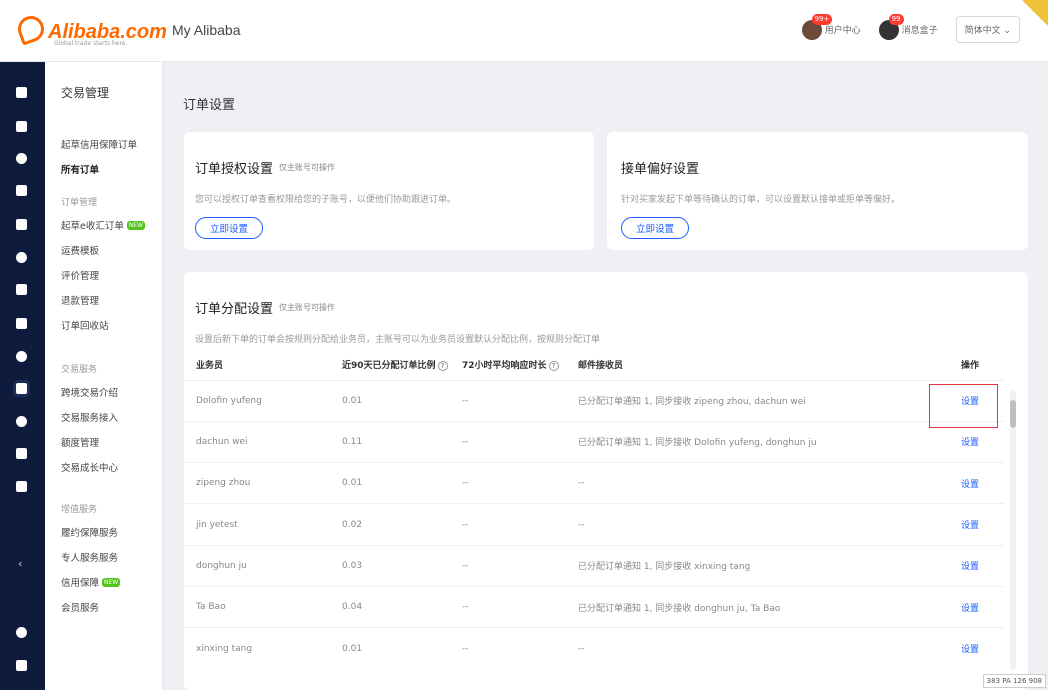 This screenshot has width=1048, height=690. Describe the element at coordinates (257, 400) in the screenshot. I see `salesperson-name: Dolofin yufeng` at that location.